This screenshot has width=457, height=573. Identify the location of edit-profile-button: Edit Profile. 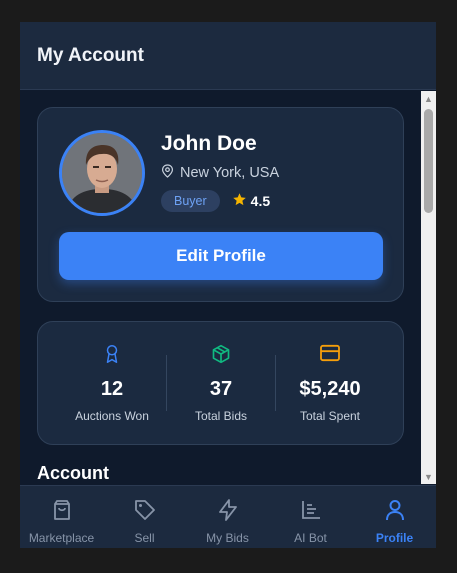
(221, 256).